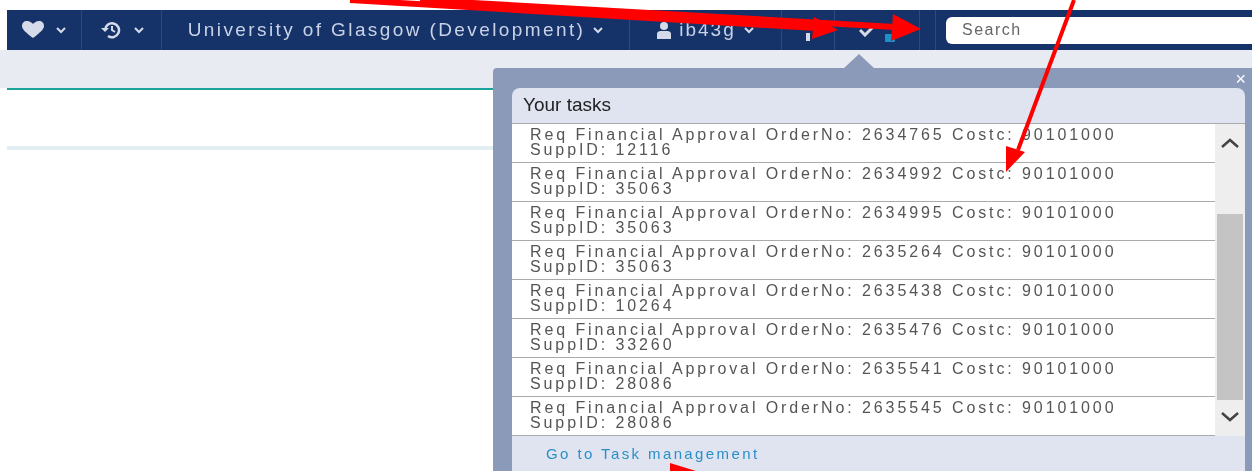 This screenshot has height=471, width=1252. Describe the element at coordinates (567, 105) in the screenshot. I see `popup-title: Your tasks` at that location.